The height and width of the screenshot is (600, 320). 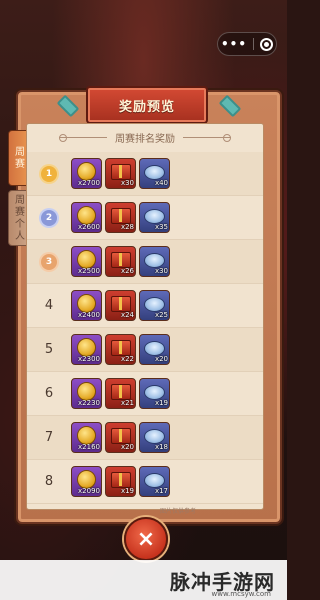 What do you see at coordinates (161, 227) in the screenshot?
I see `item-quantity: x35` at bounding box center [161, 227].